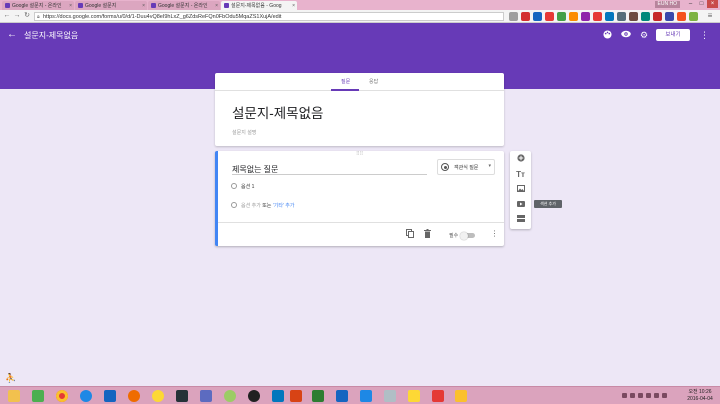  What do you see at coordinates (520, 204) in the screenshot?
I see `add-video-icon` at bounding box center [520, 204].